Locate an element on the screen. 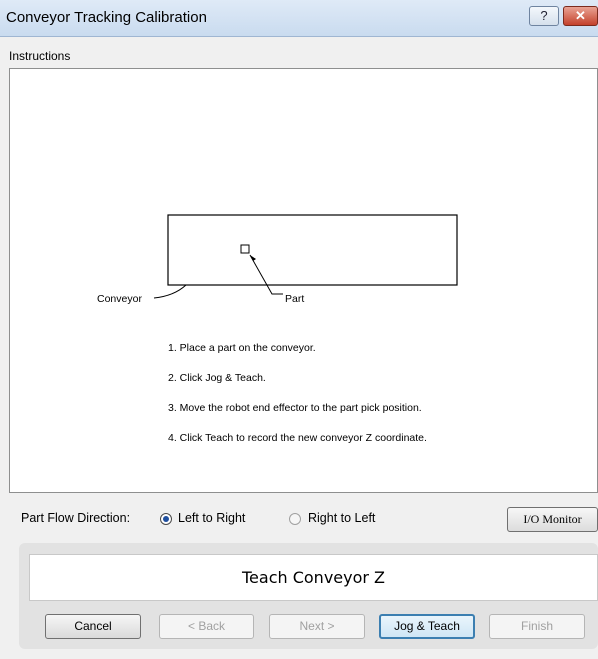 The width and height of the screenshot is (598, 659). conveyor-rect is located at coordinates (312, 250).